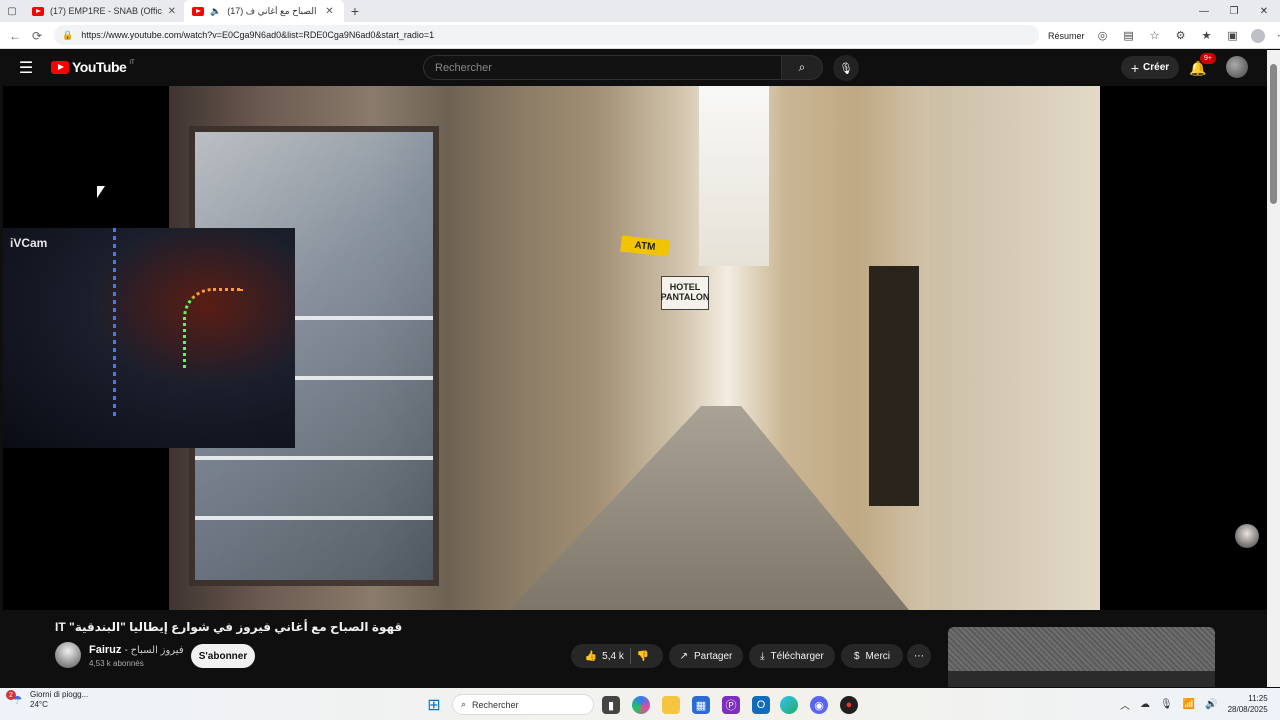 The image size is (1280, 720). I want to click on share-label: Partager, so click(713, 656).